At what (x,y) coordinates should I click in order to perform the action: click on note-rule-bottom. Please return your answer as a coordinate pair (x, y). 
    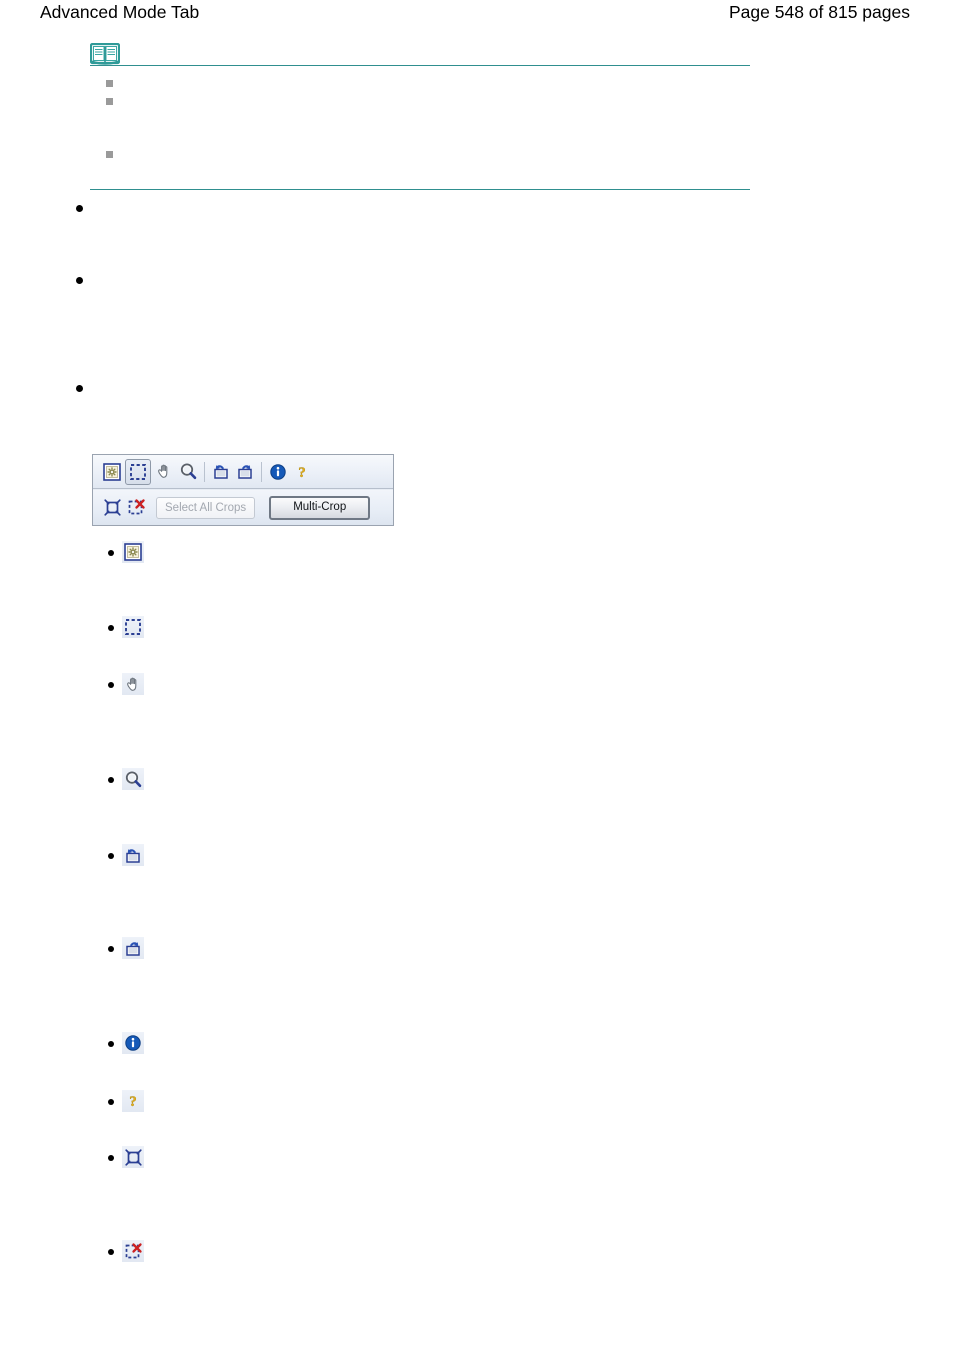
    Looking at the image, I should click on (420, 189).